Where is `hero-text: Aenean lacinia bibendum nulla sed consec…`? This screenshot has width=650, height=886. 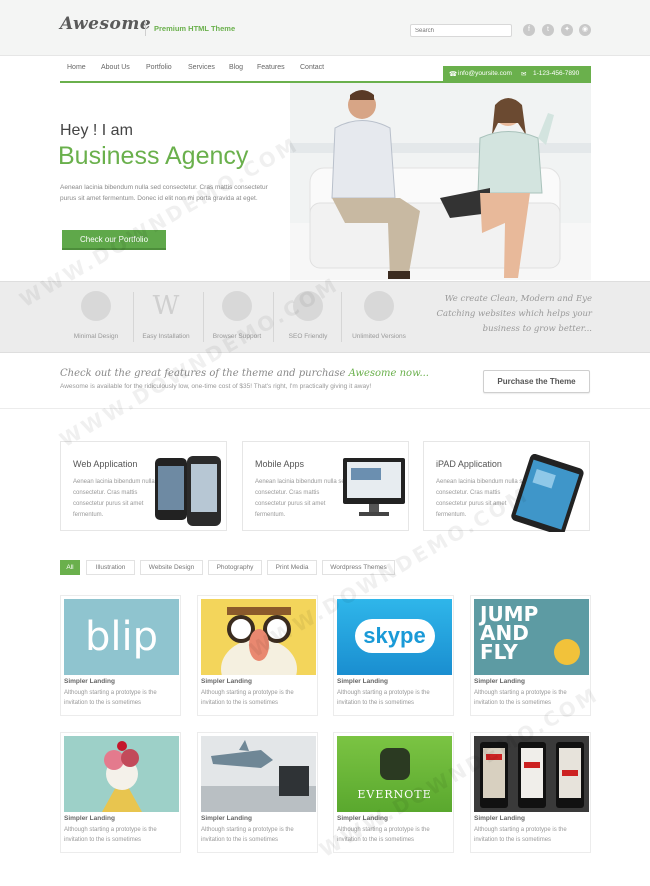
hero-text: Aenean lacinia bibendum nulla sed consec… is located at coordinates (164, 193).